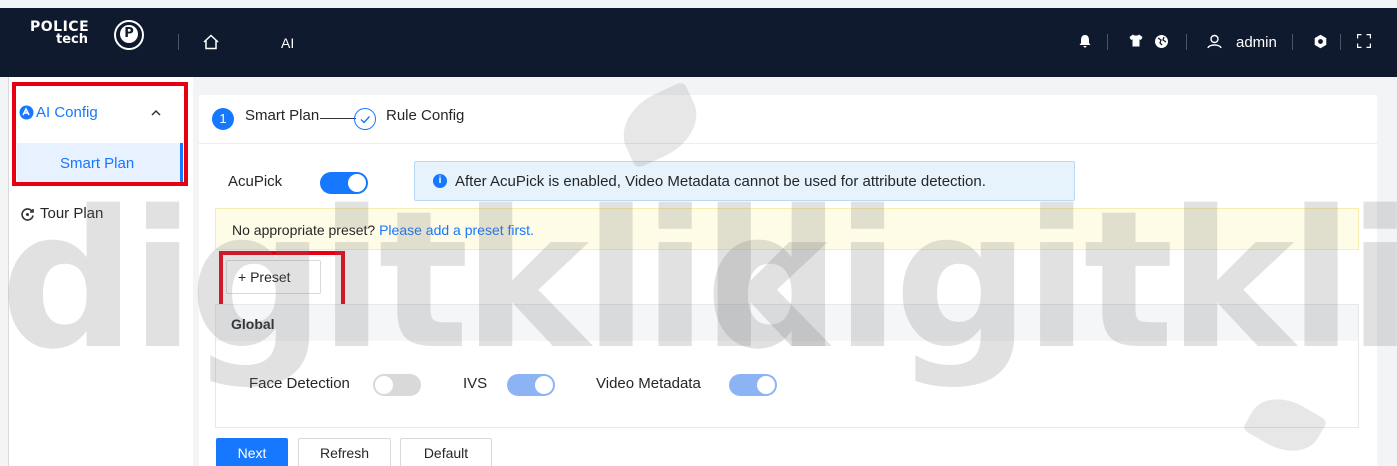  Describe the element at coordinates (253, 324) in the screenshot. I see `global-title: Global` at that location.